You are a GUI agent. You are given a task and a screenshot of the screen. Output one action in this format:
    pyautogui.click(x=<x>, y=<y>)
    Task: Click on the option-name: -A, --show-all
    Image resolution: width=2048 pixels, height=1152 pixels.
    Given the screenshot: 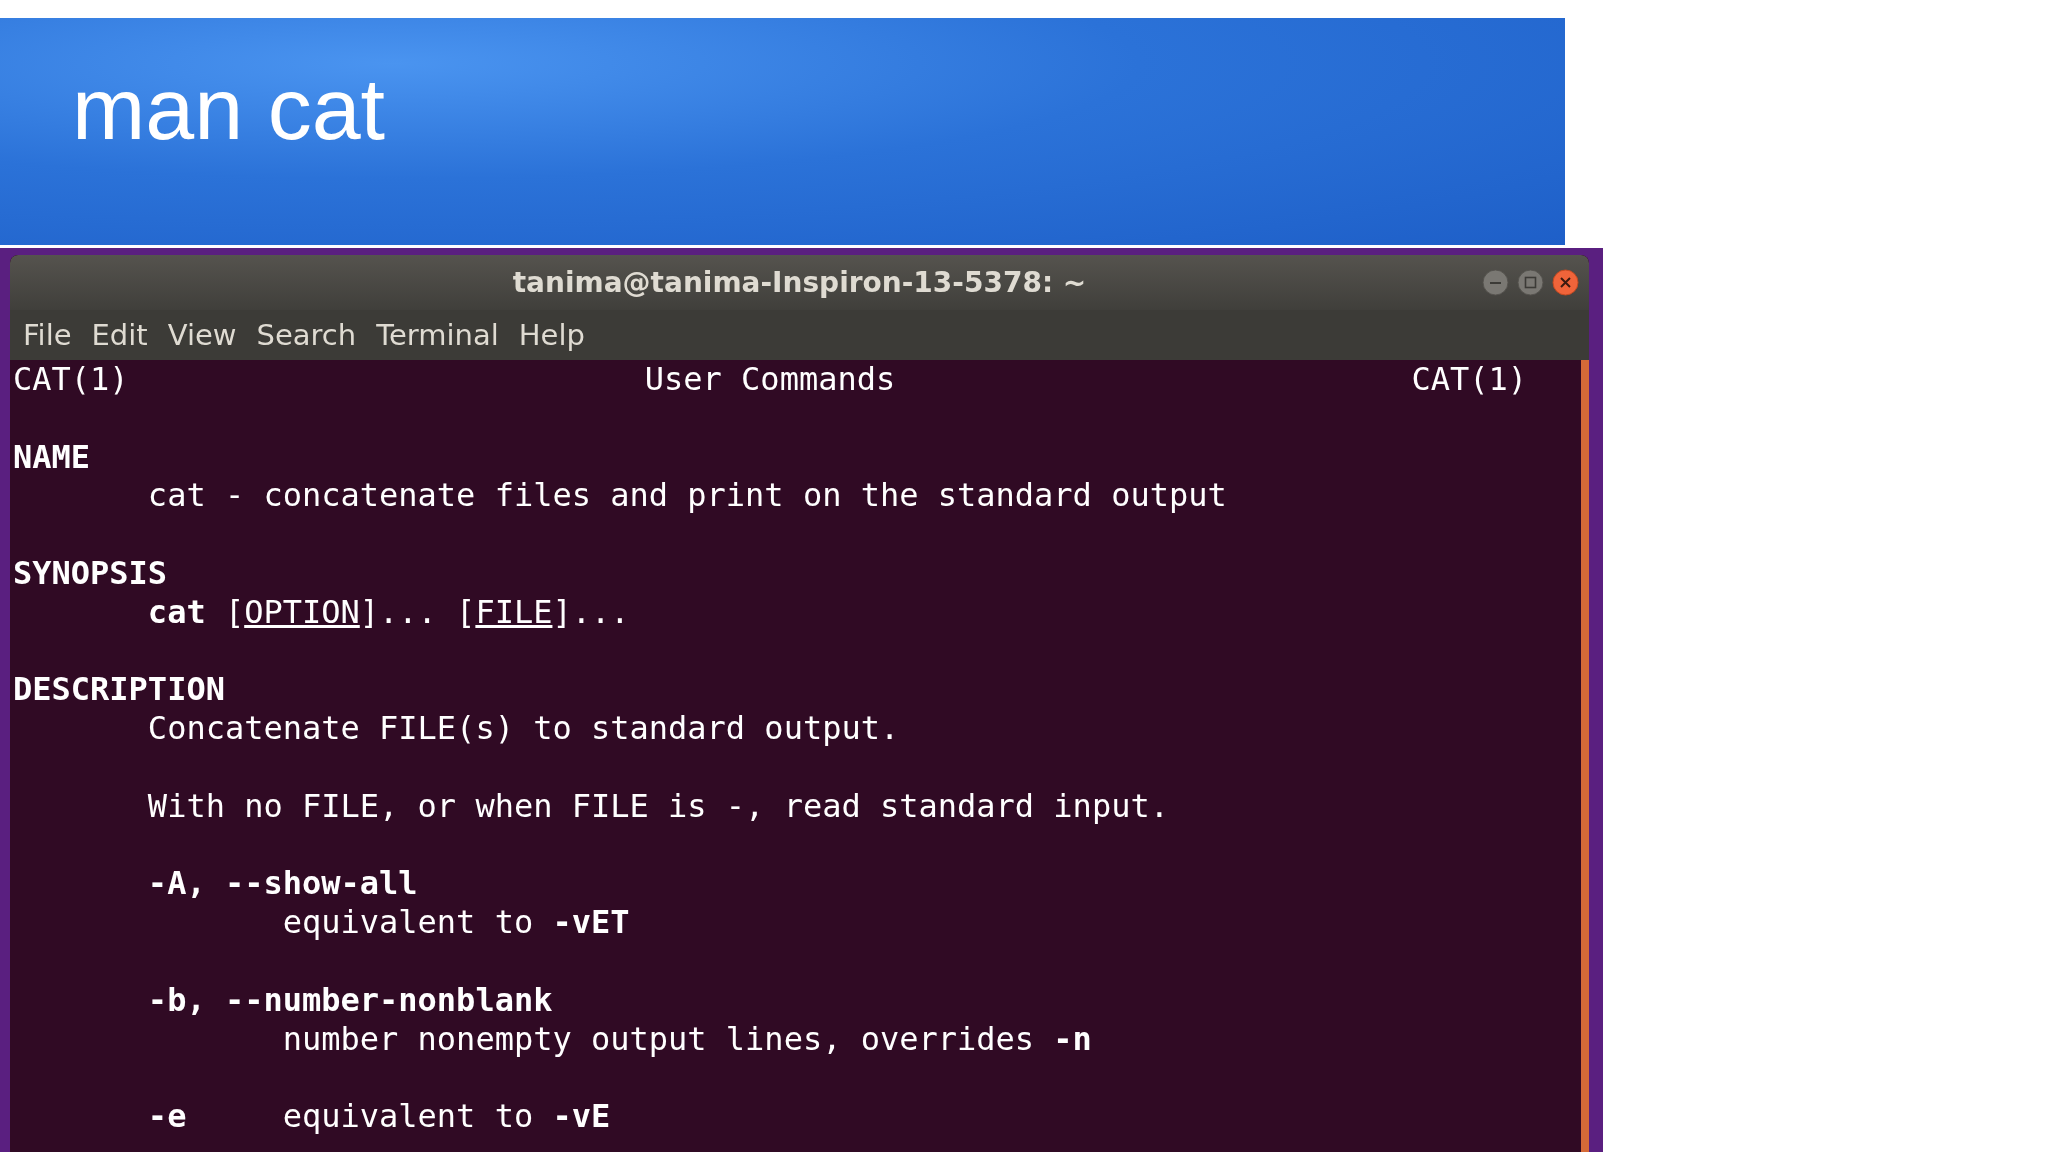 What is the action you would take?
    pyautogui.click(x=282, y=883)
    